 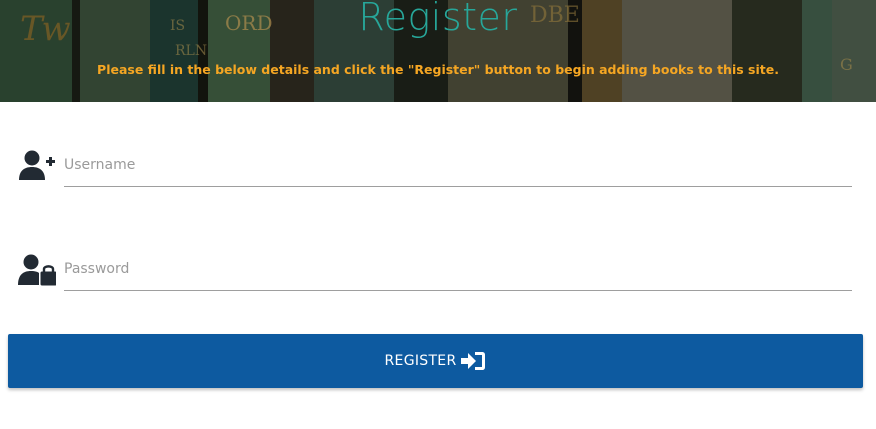 I want to click on sign-in-icon, so click(x=473, y=361).